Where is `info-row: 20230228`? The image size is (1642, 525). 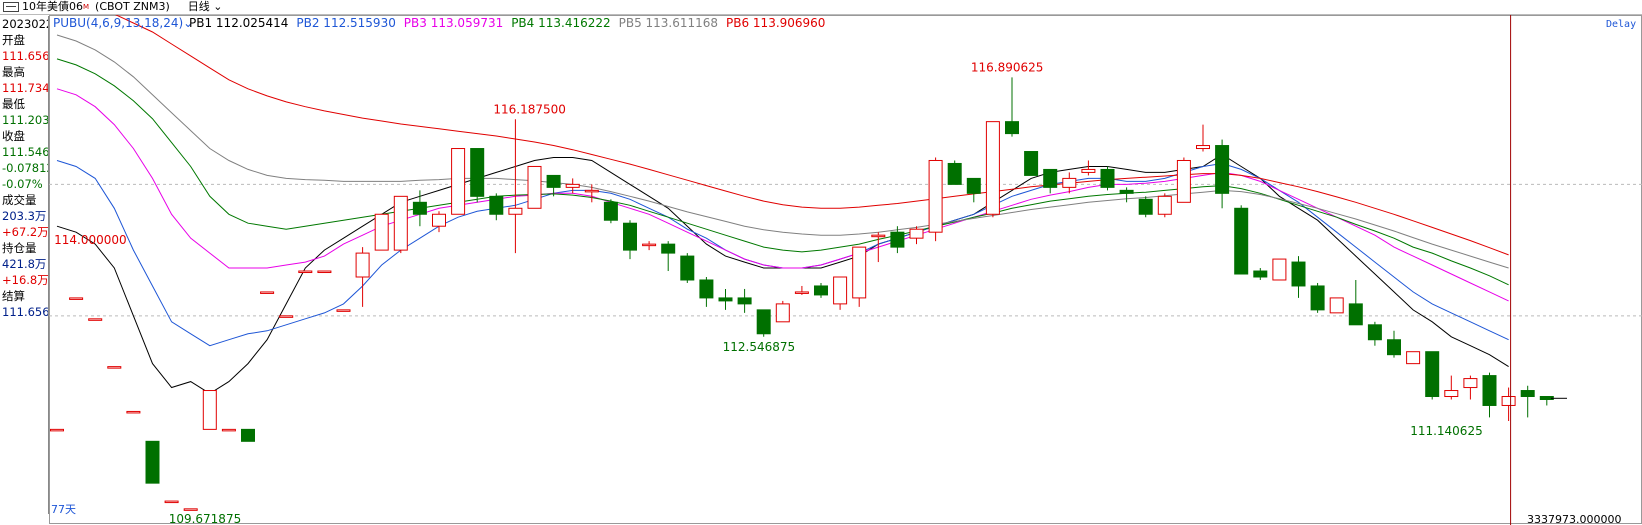
info-row: 20230228 is located at coordinates (25, 24).